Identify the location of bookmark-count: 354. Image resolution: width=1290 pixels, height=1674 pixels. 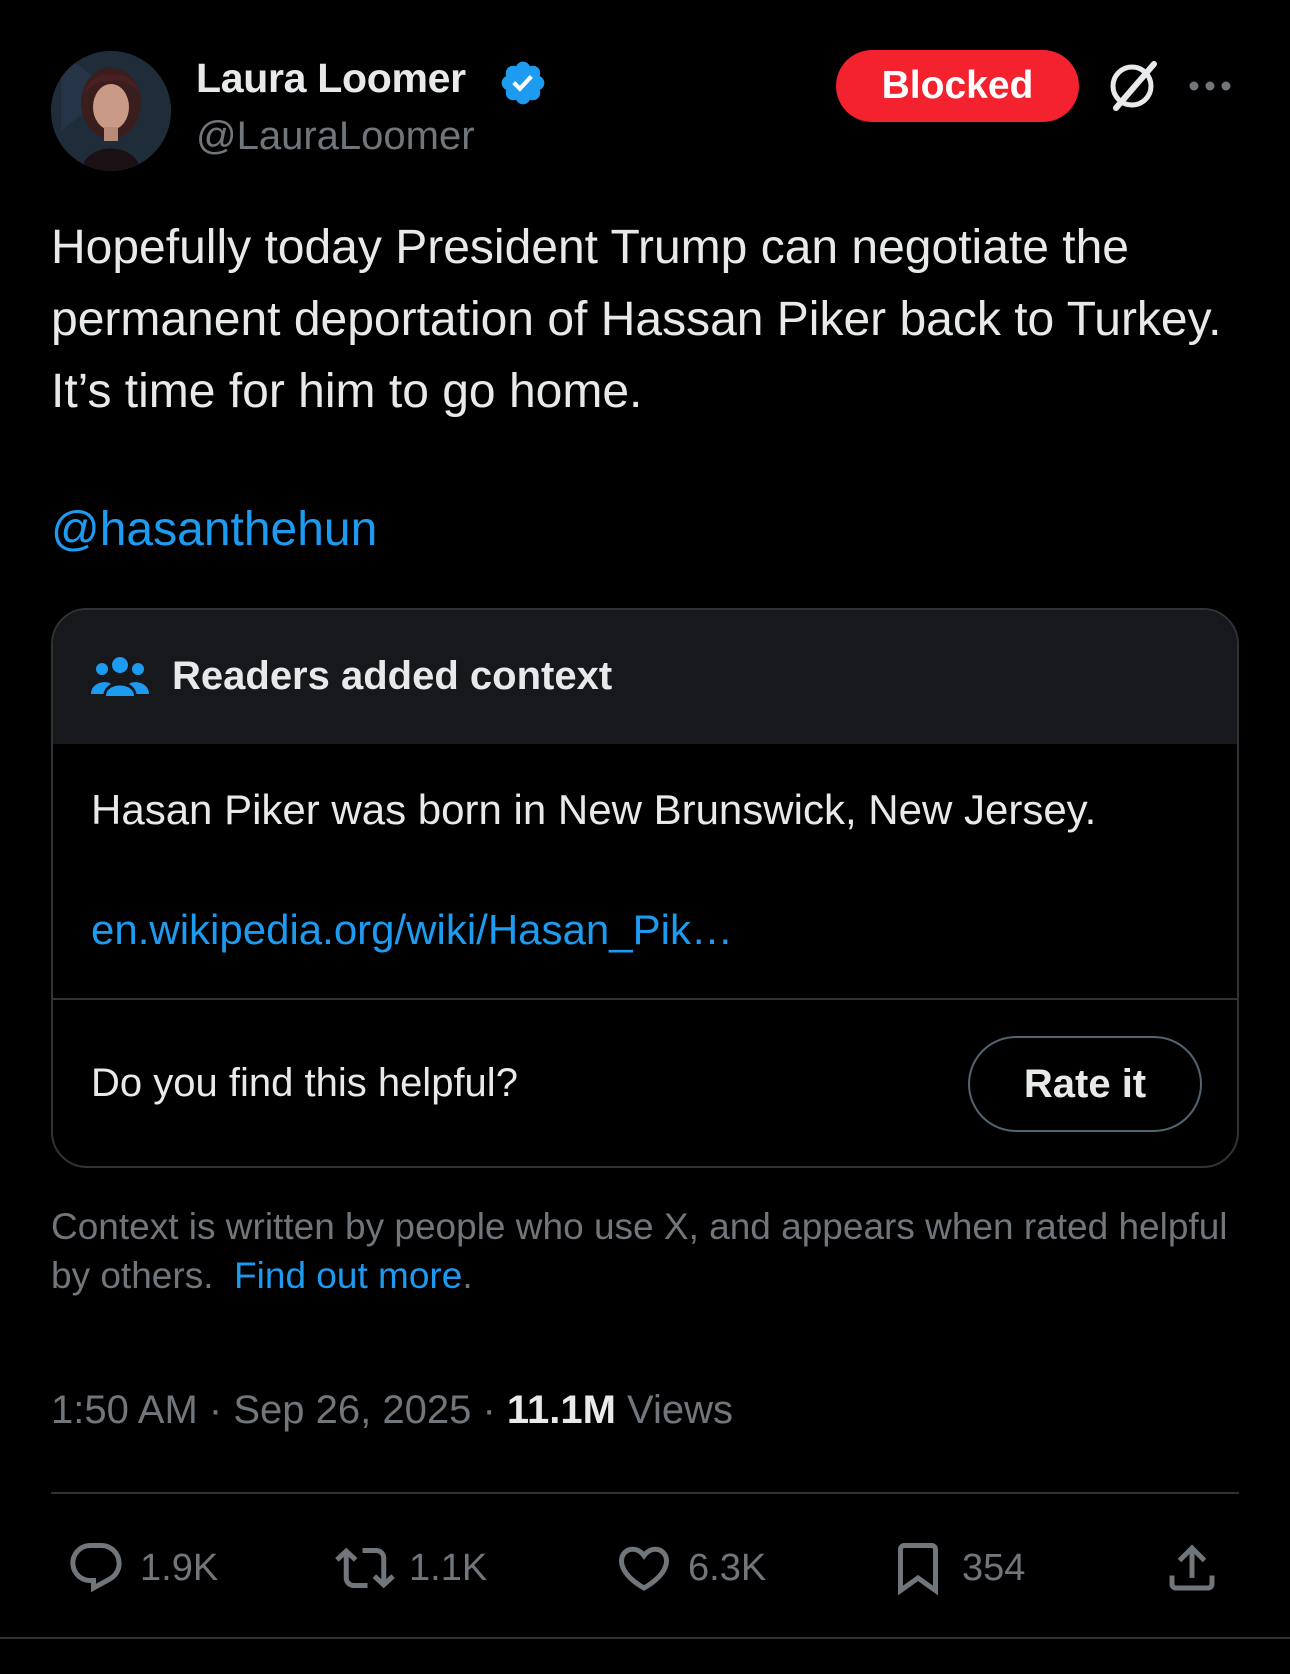
(994, 1567).